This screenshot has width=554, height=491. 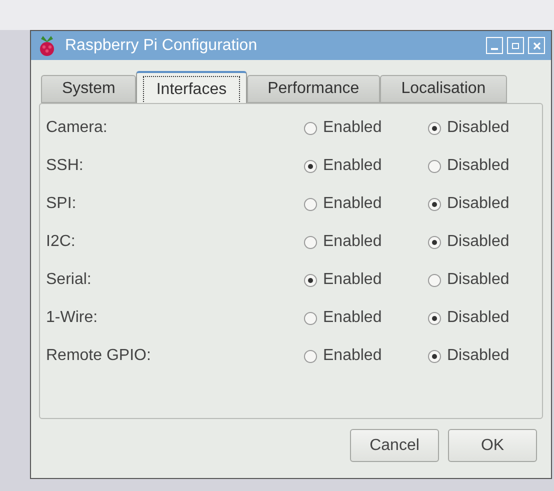 I want to click on maximize-button, so click(x=515, y=45).